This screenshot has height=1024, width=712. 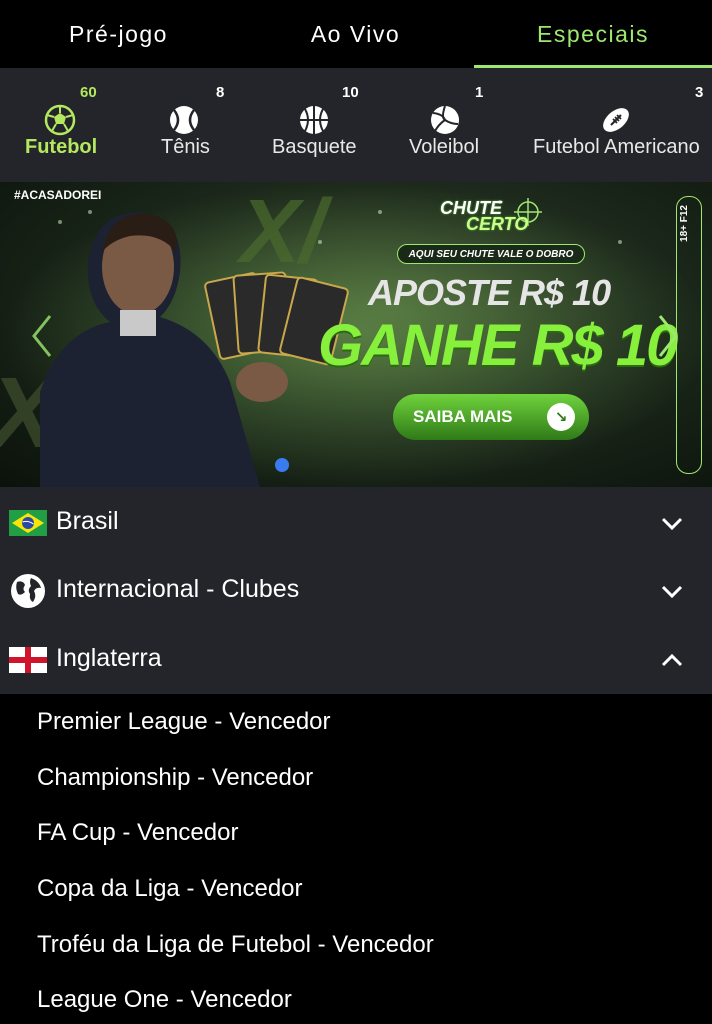 What do you see at coordinates (184, 120) in the screenshot?
I see `tennis-ball-icon` at bounding box center [184, 120].